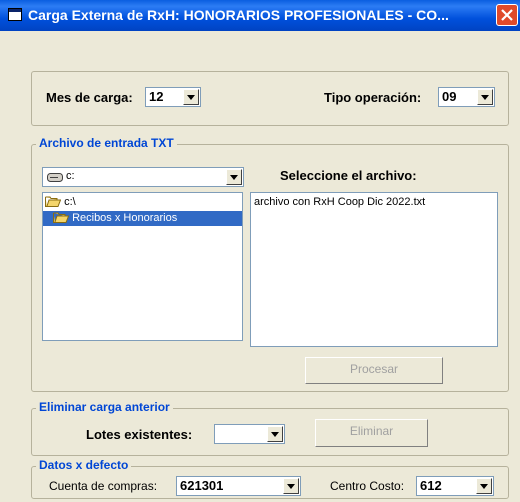 The height and width of the screenshot is (502, 520). What do you see at coordinates (339, 202) in the screenshot?
I see `list-item-file: archivo con RxH Coop Dic 2022.txt` at bounding box center [339, 202].